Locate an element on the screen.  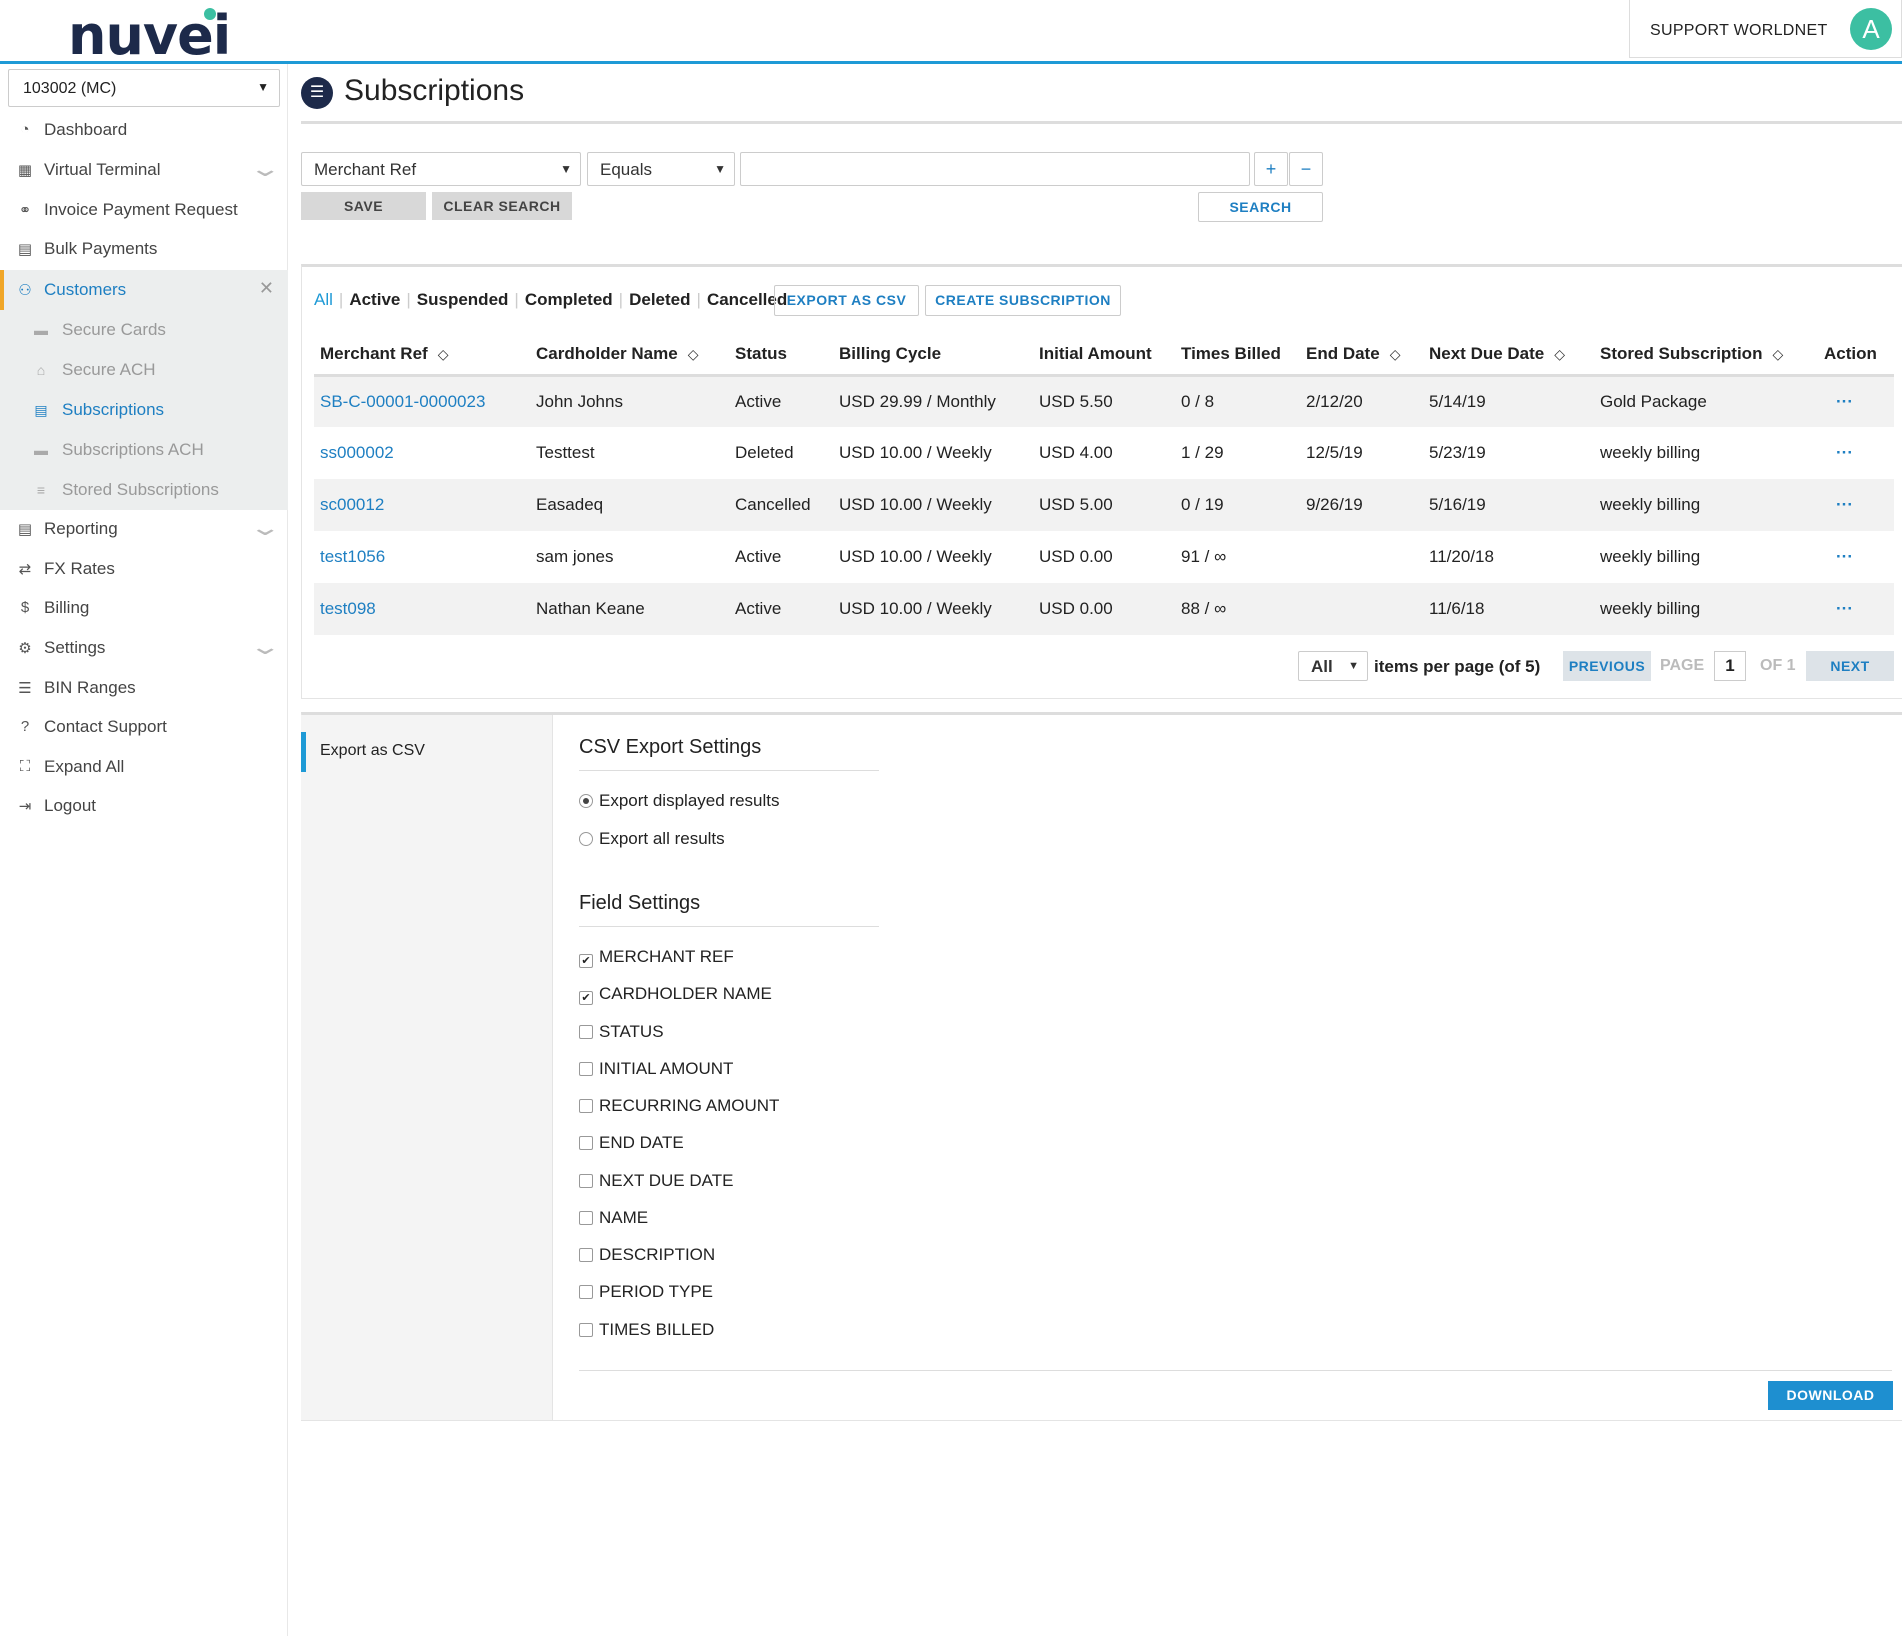
field-checkbox-times-billed: TIMES BILLED is located at coordinates (646, 1330).